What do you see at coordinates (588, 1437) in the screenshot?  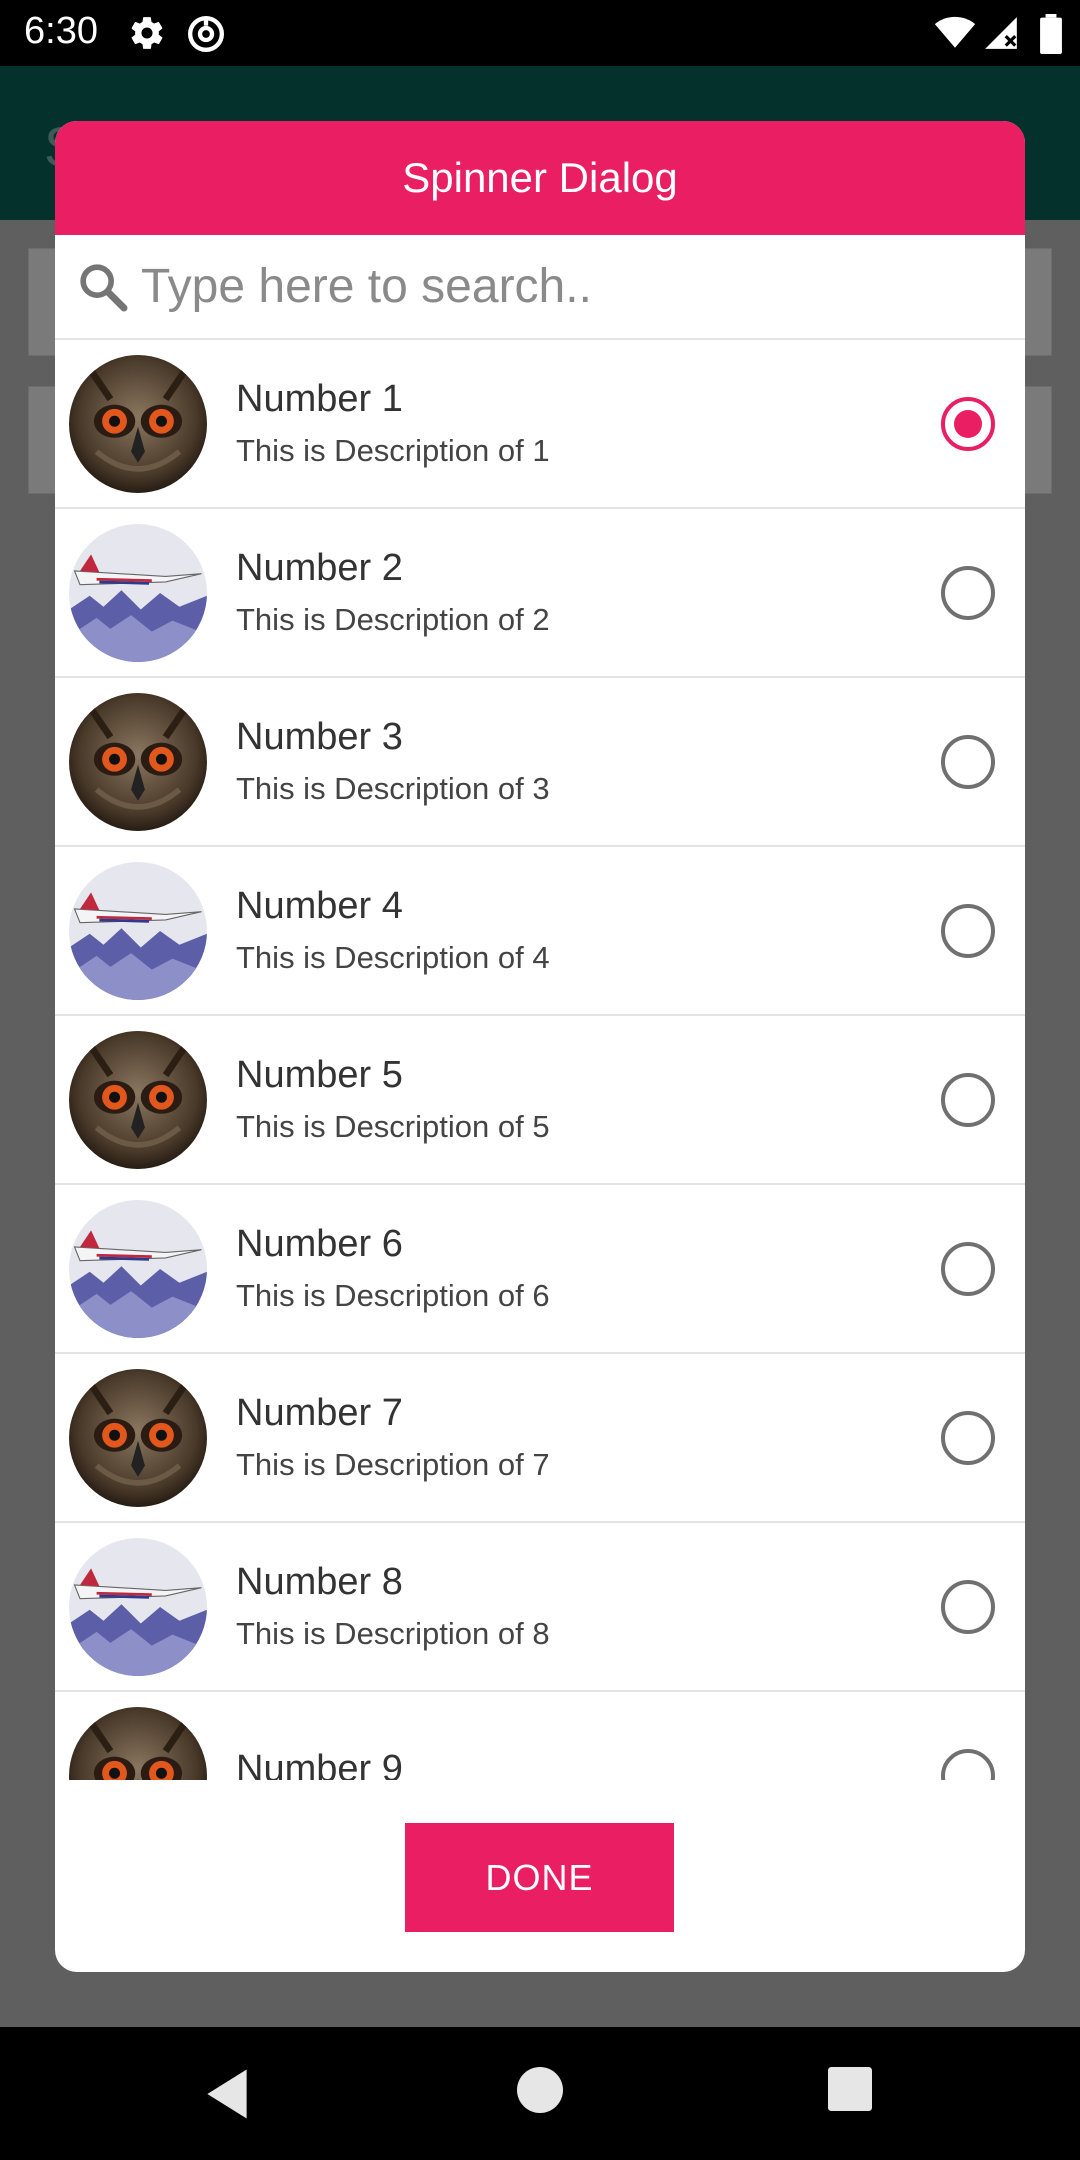 I see `item-text: Number 7 This is Description of 7` at bounding box center [588, 1437].